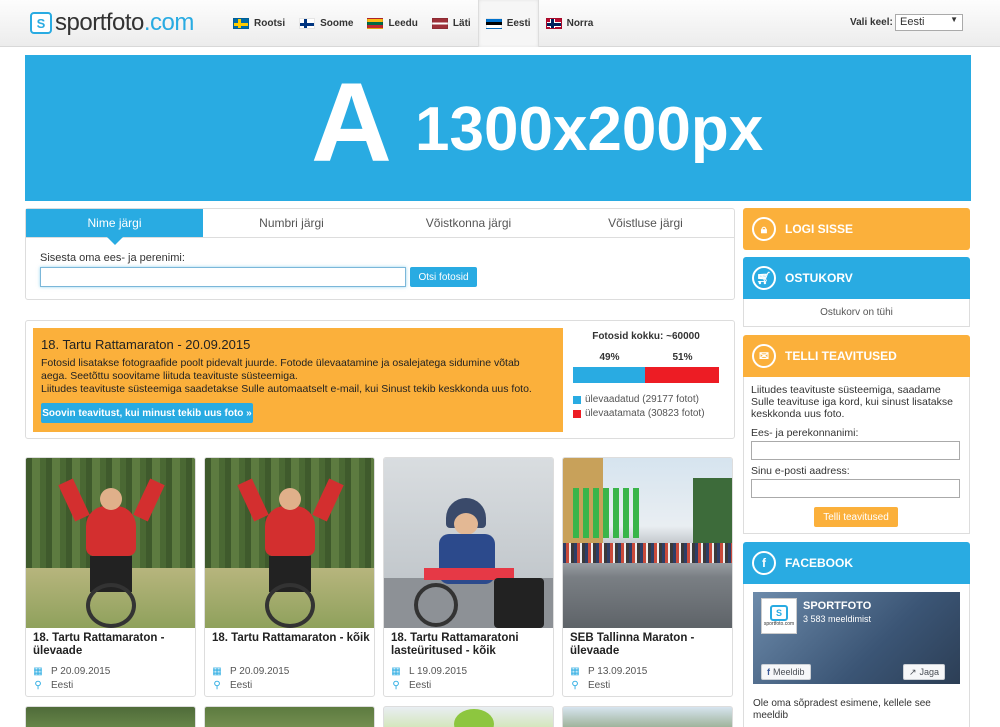  I want to click on facebook-page-name: SPORTFOTO, so click(837, 606).